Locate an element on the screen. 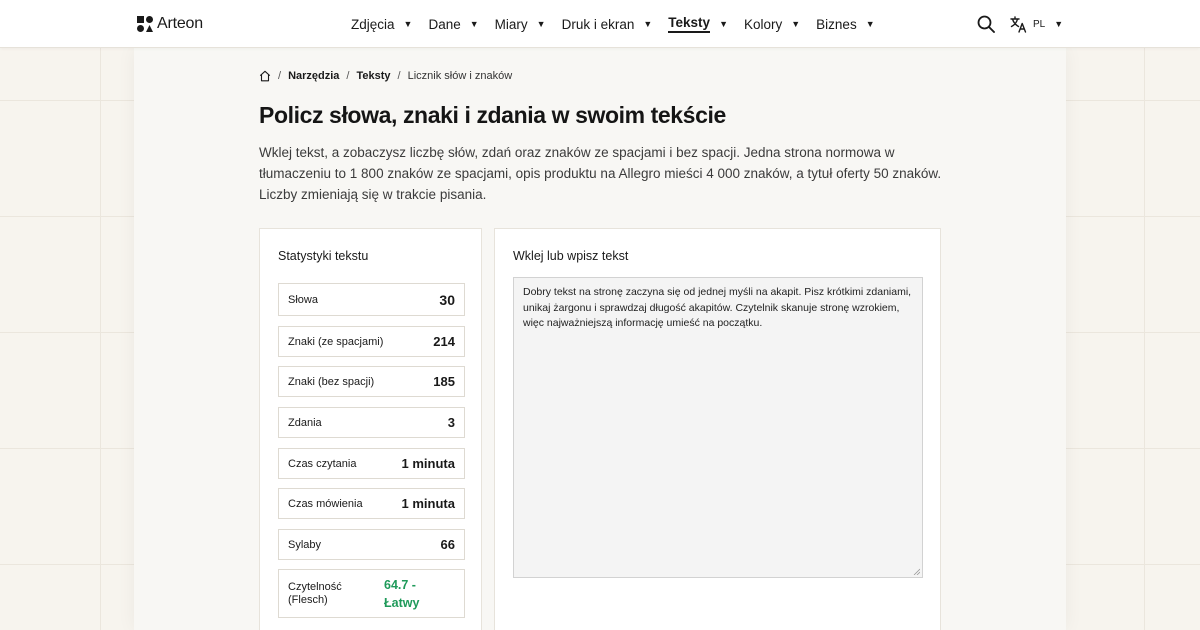 The width and height of the screenshot is (1200, 630). nav-item-druk-i-ekran: Druk i ekran ▼ is located at coordinates (607, 24).